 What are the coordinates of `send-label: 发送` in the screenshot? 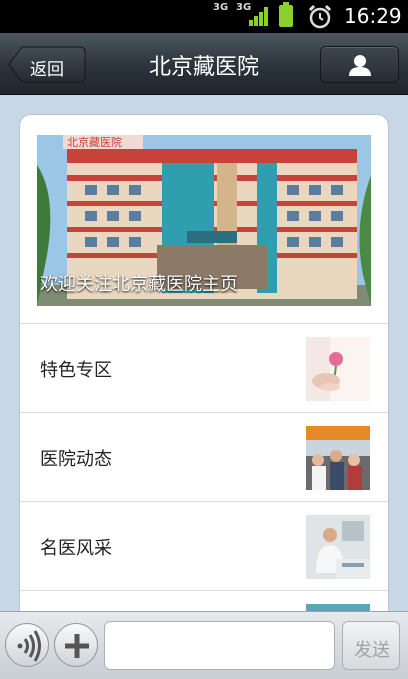 It's located at (372, 650).